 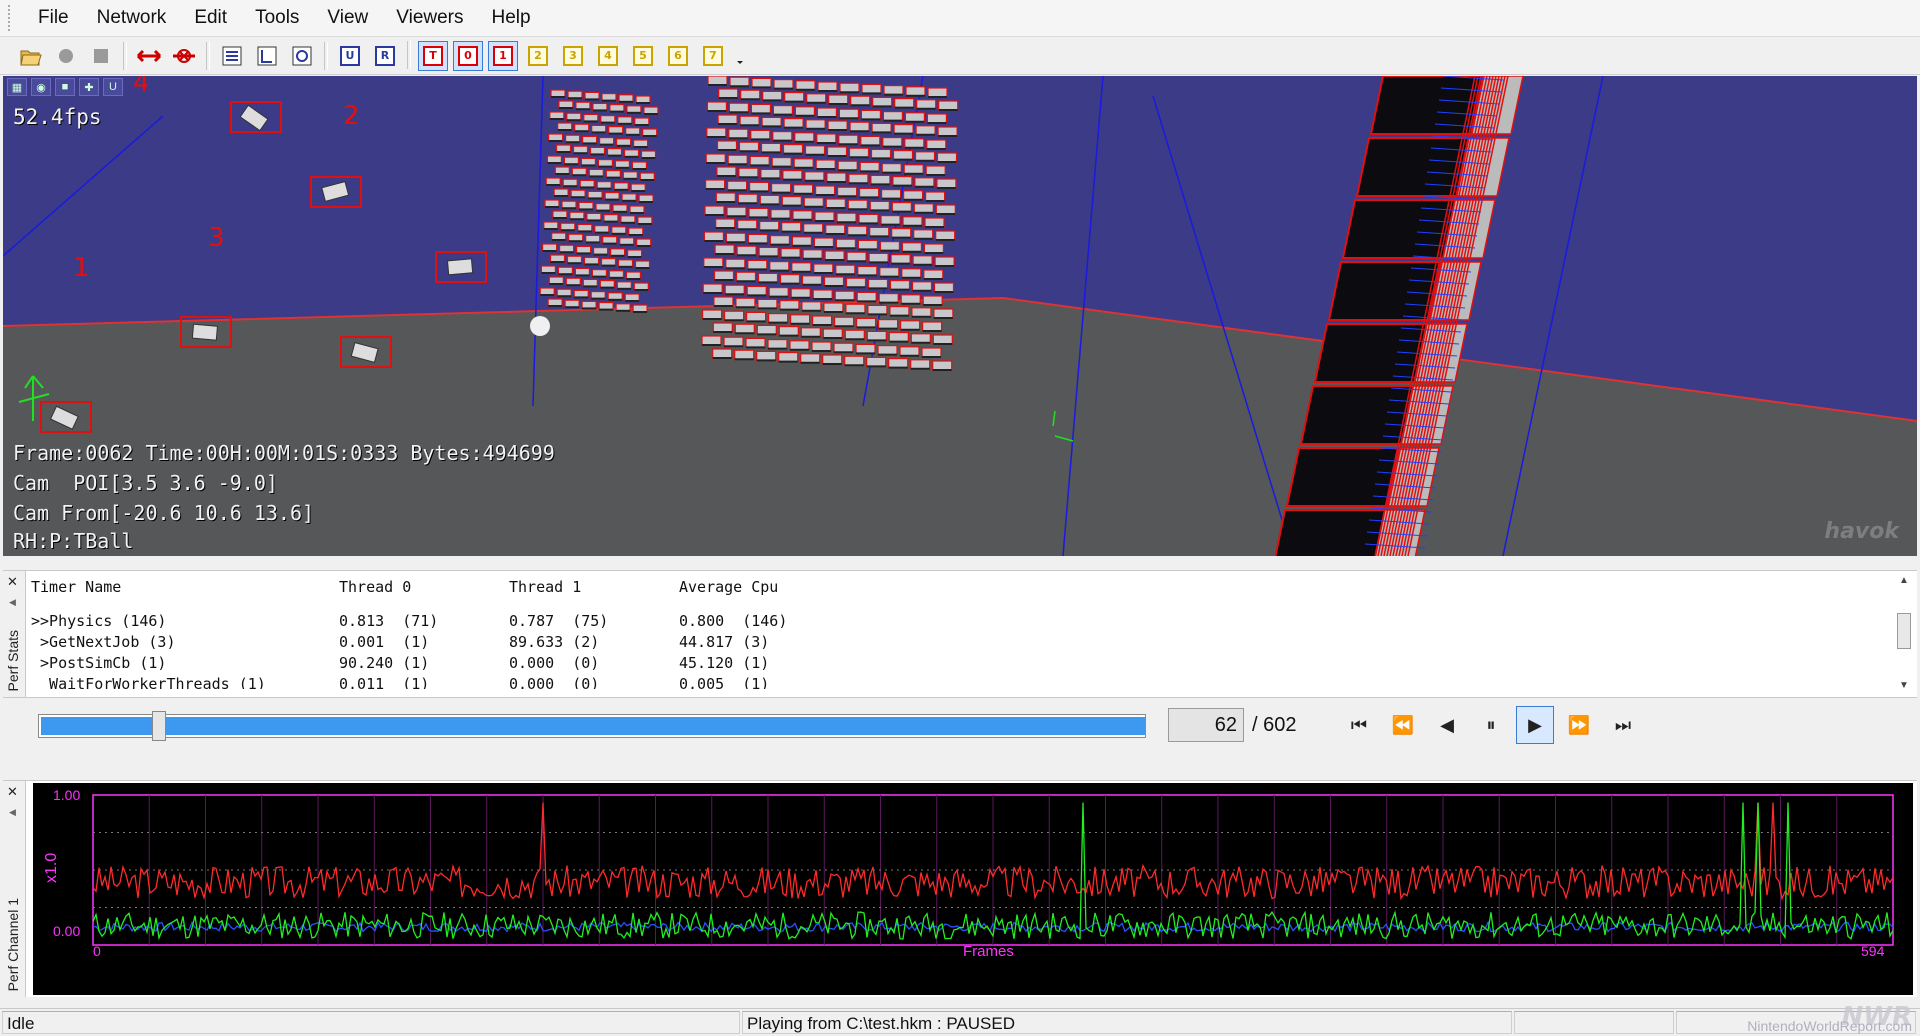 What do you see at coordinates (573, 56) in the screenshot?
I see `layer-button-3: 3` at bounding box center [573, 56].